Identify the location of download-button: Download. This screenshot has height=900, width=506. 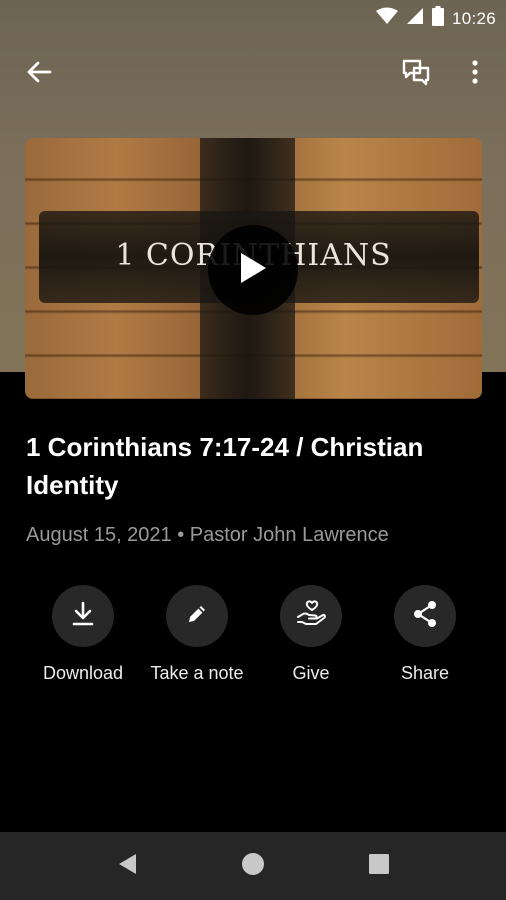
(83, 634).